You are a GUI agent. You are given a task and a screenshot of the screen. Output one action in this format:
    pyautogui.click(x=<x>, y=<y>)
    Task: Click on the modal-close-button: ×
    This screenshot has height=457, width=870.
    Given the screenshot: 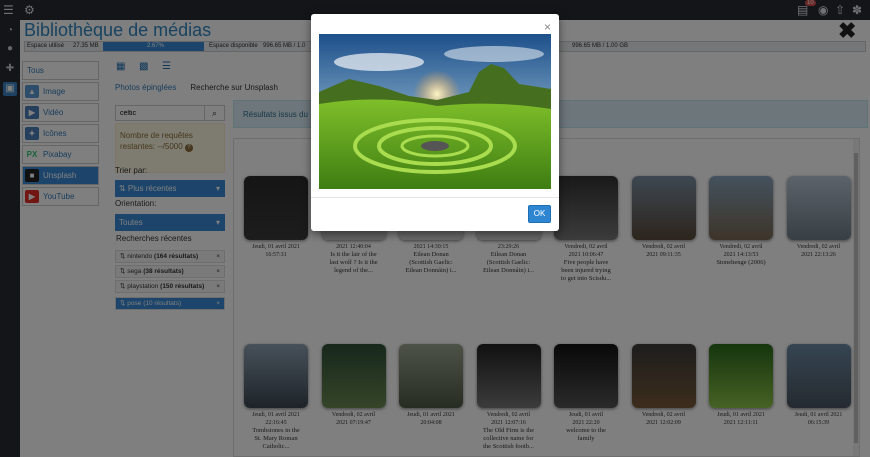 What is the action you would take?
    pyautogui.click(x=547, y=27)
    